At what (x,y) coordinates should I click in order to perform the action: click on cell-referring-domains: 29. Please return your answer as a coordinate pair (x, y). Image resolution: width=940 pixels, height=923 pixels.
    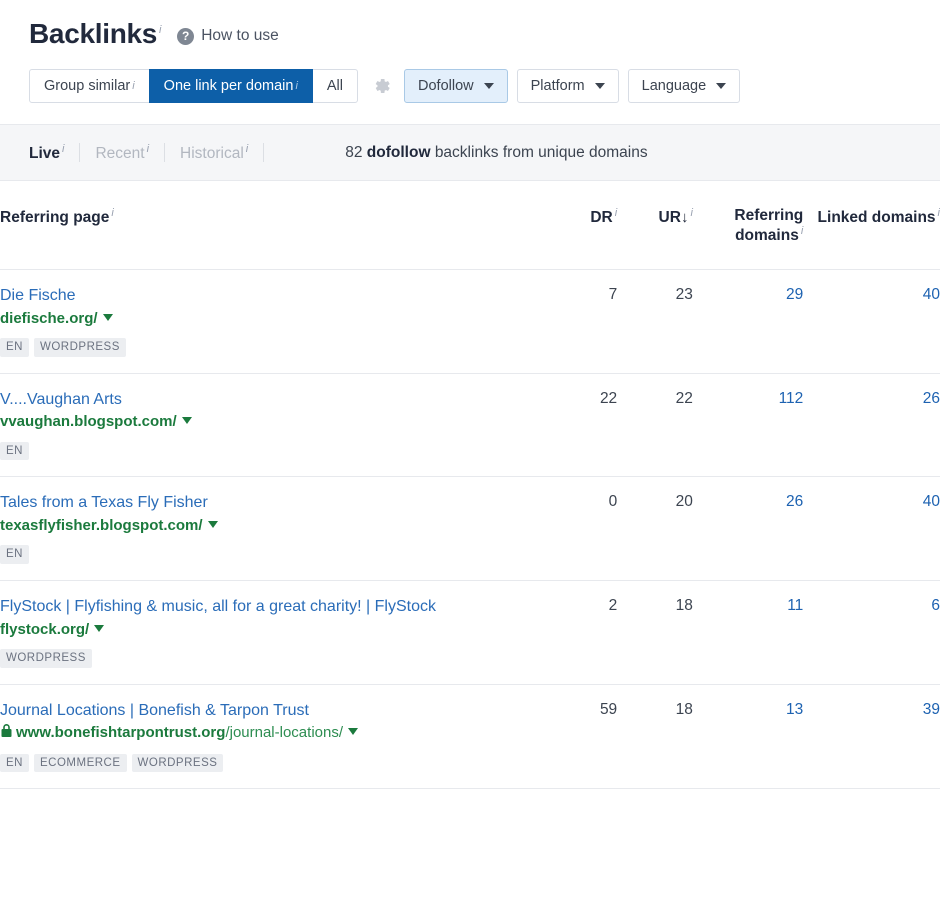
    Looking at the image, I should click on (748, 321).